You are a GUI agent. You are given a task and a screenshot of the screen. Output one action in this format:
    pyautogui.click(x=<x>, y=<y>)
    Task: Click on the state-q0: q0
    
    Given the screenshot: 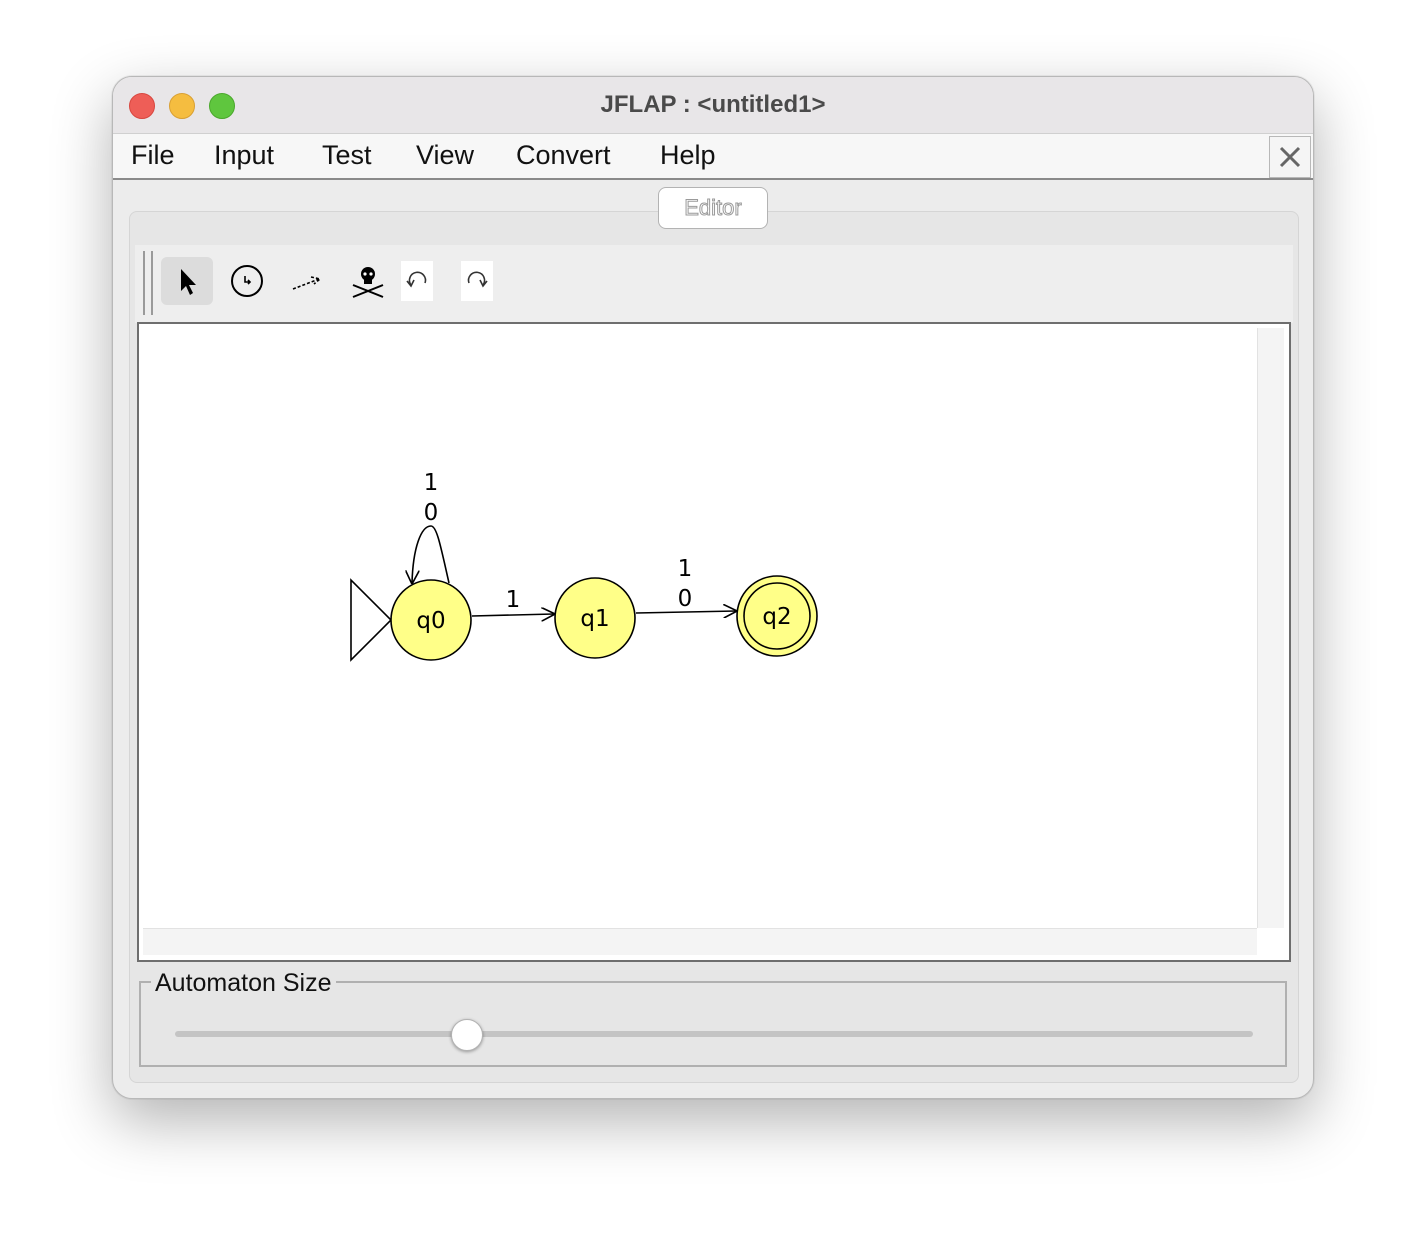 What is the action you would take?
    pyautogui.click(x=431, y=620)
    